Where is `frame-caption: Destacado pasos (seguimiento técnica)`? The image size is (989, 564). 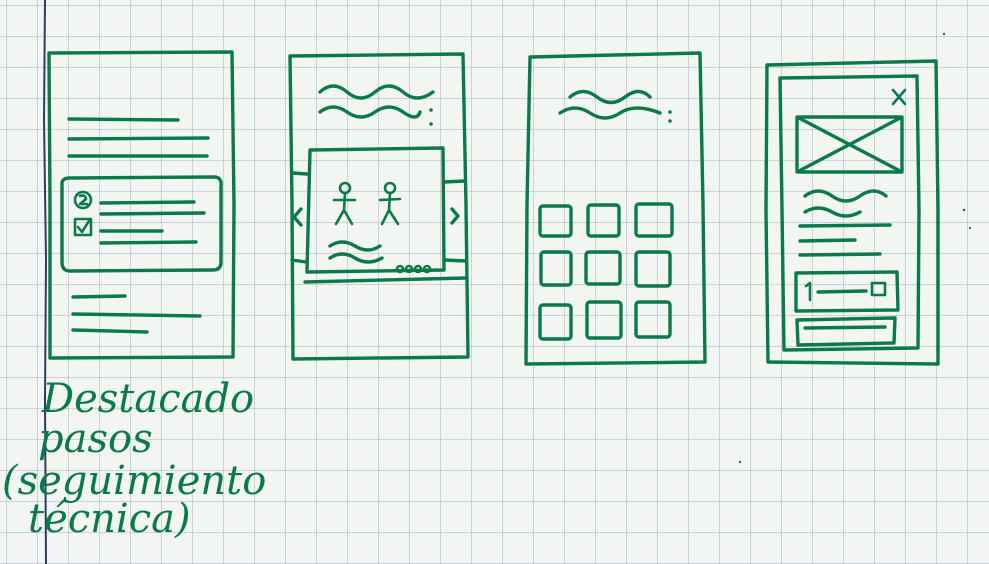
frame-caption: Destacado pasos (seguimiento técnica) is located at coordinates (134, 459).